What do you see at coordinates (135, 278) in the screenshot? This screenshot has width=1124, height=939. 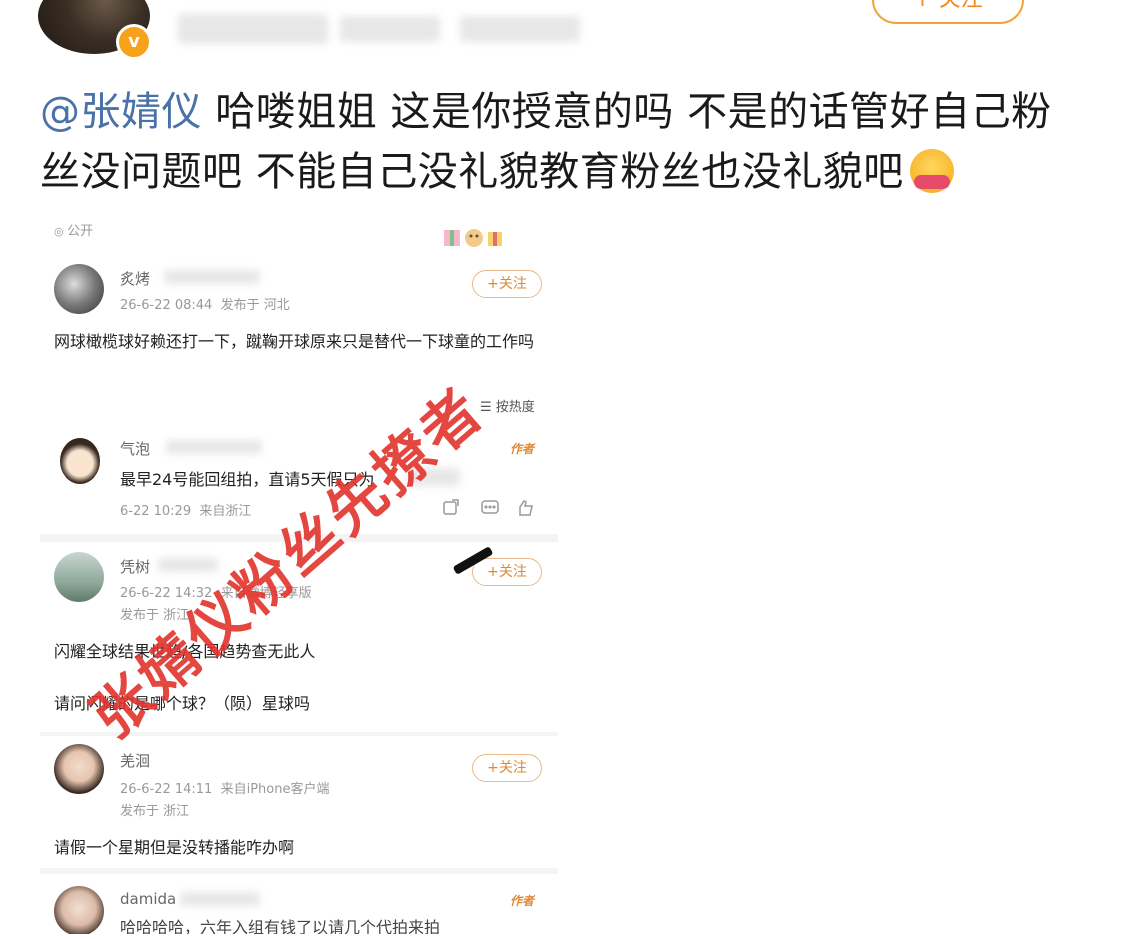 I see `commenter-name: 炙烤` at bounding box center [135, 278].